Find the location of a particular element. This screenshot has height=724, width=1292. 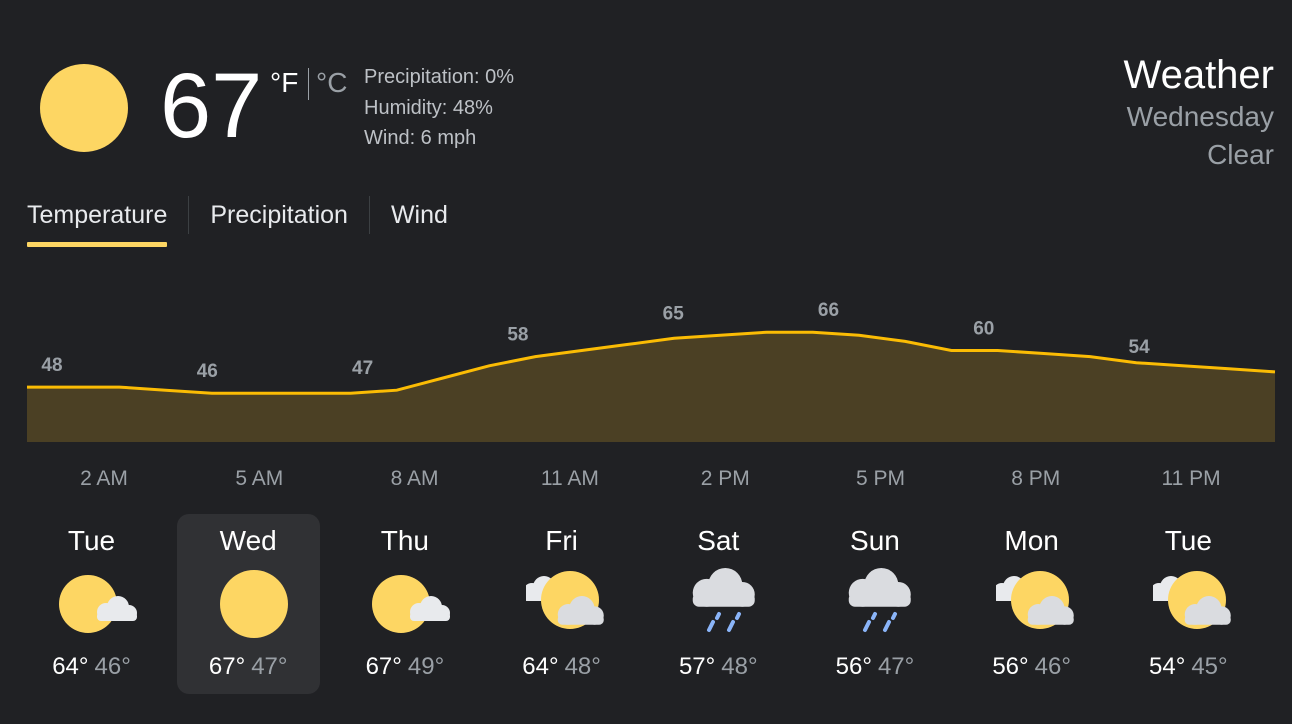

humidity-text: Humidity: 48% is located at coordinates (428, 107).